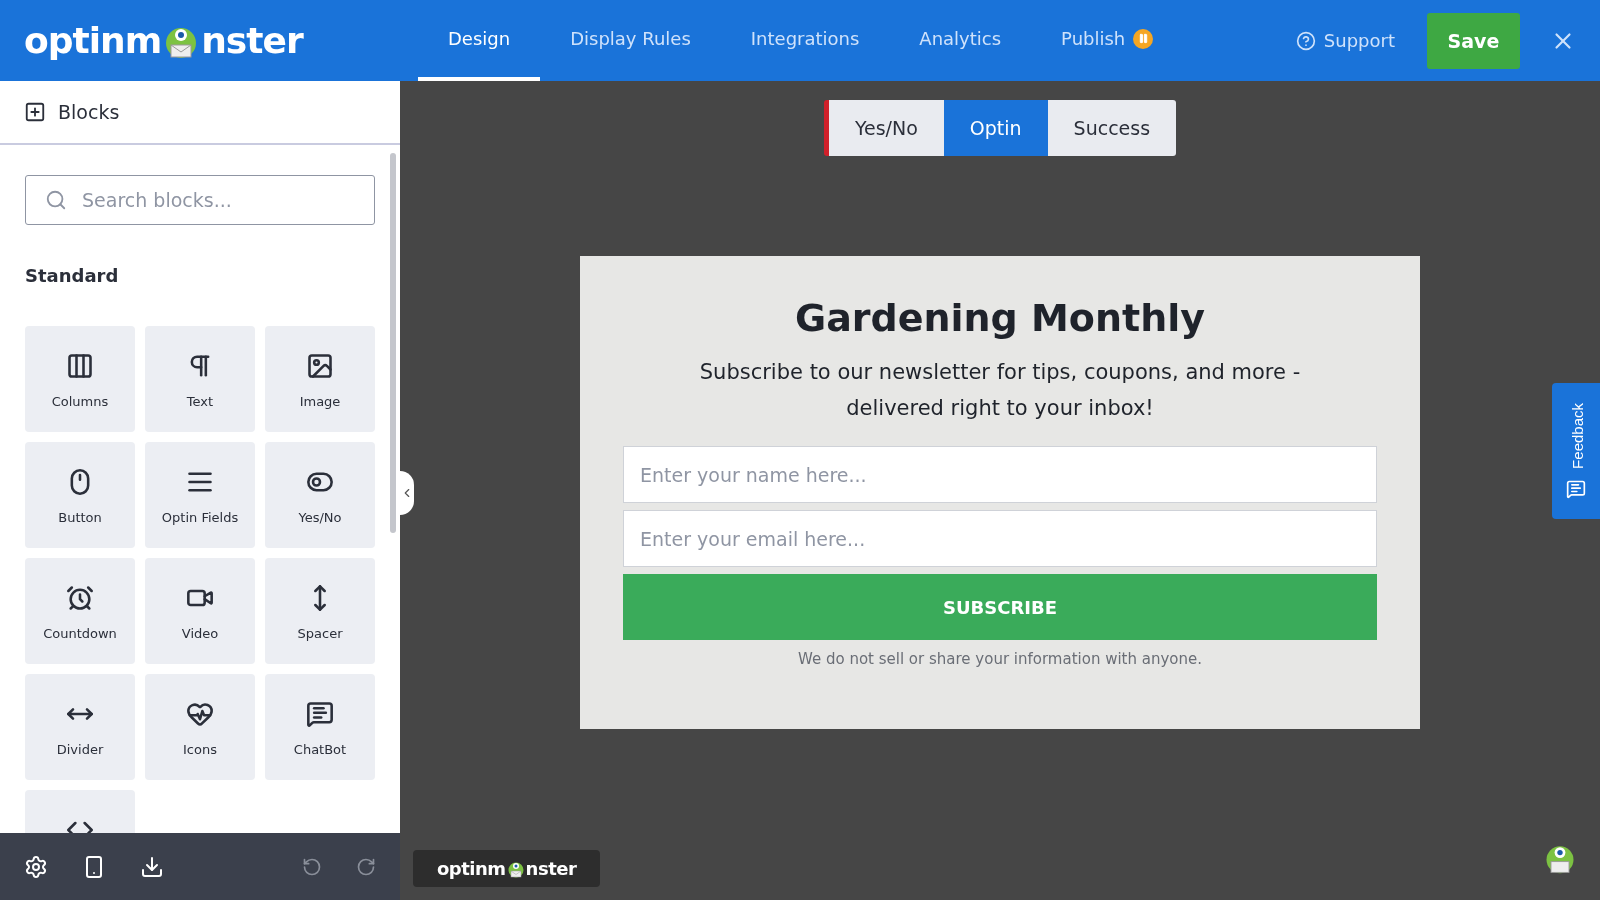 This screenshot has height=900, width=1600. What do you see at coordinates (320, 727) in the screenshot?
I see `block-tile: ChatBot` at bounding box center [320, 727].